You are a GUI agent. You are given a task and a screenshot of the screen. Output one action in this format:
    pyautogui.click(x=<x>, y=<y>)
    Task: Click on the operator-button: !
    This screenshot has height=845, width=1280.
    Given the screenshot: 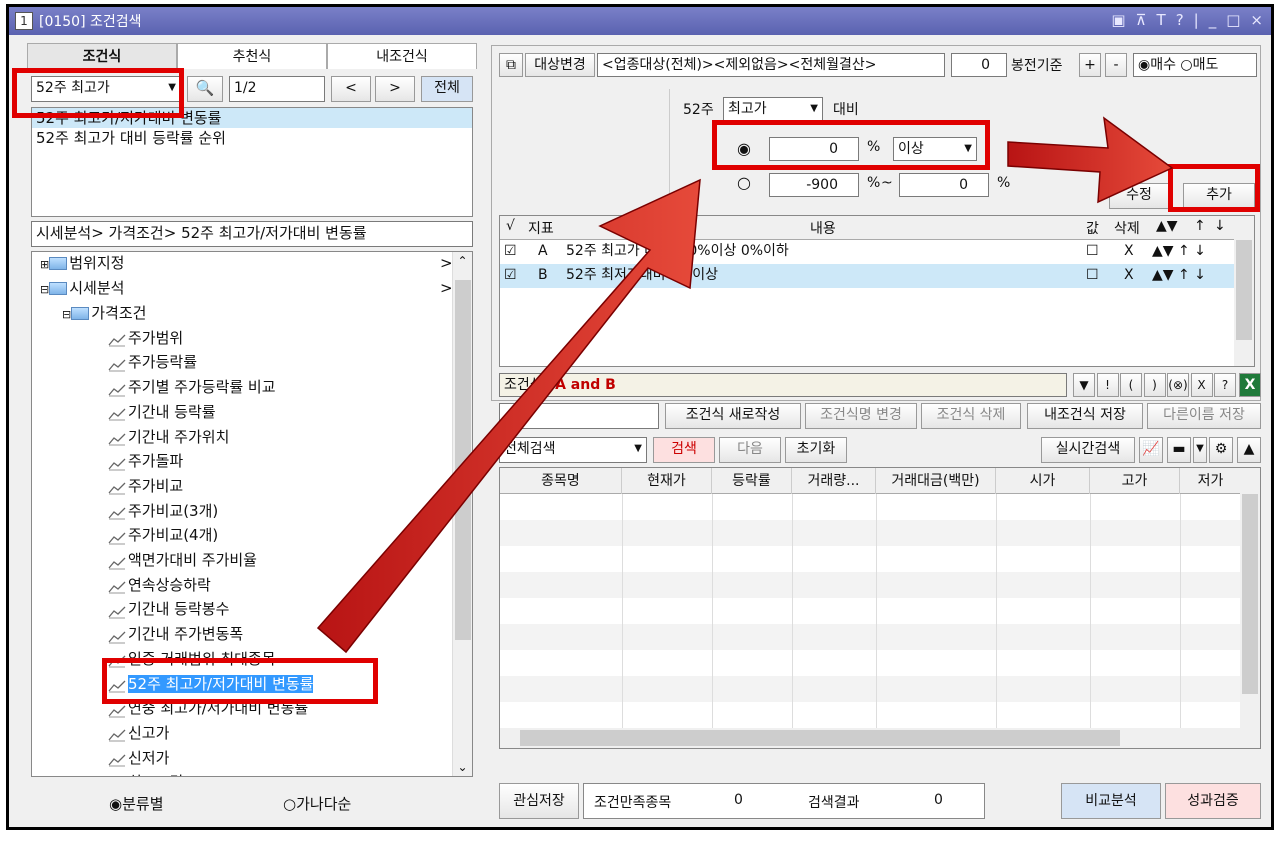 What is the action you would take?
    pyautogui.click(x=1107, y=385)
    